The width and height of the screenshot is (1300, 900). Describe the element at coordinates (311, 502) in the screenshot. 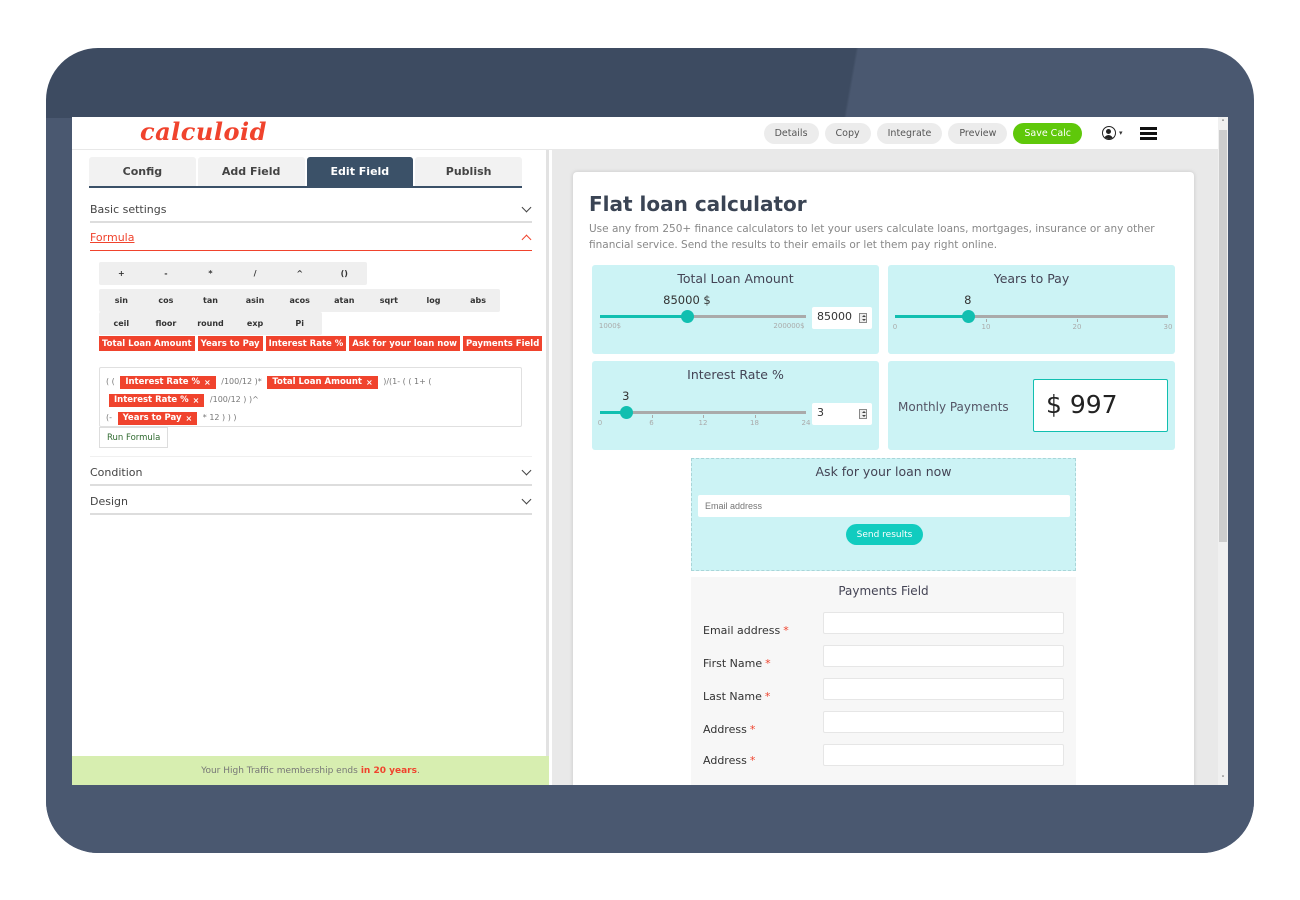

I see `section-design: Design` at that location.